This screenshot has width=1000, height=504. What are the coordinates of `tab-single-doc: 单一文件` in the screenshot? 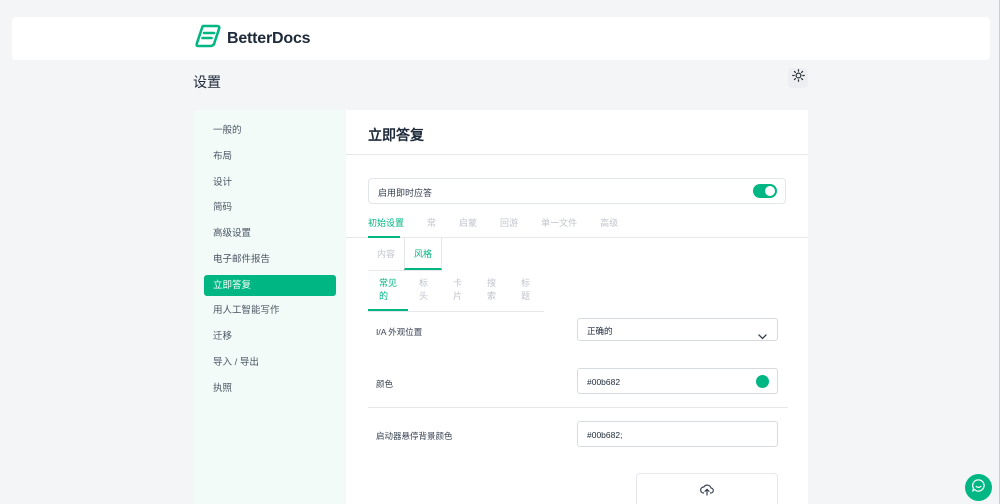 It's located at (559, 226).